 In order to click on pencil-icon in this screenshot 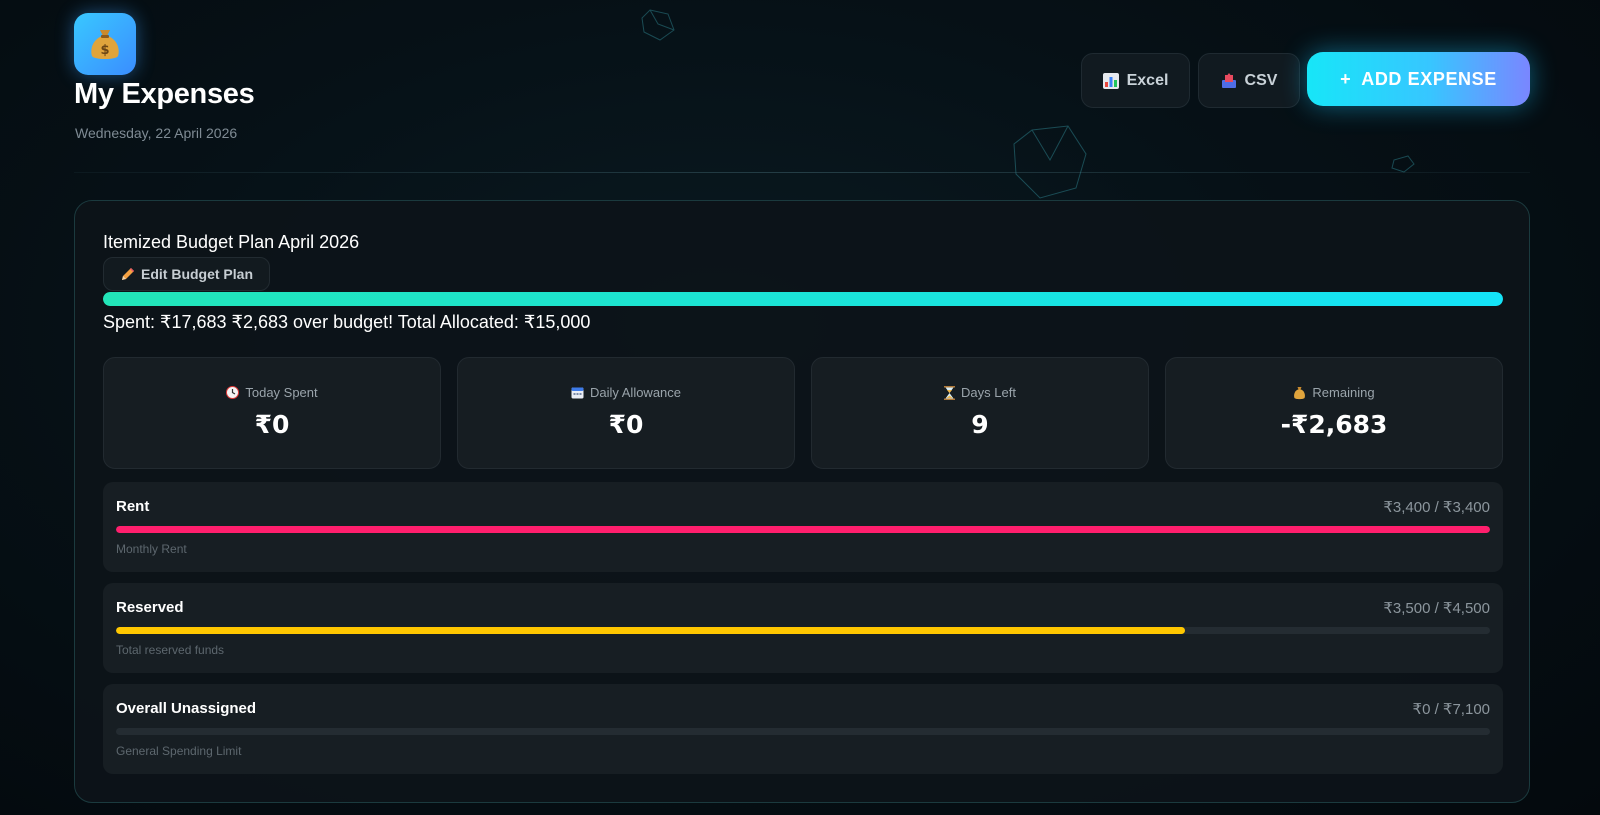, I will do `click(128, 273)`.